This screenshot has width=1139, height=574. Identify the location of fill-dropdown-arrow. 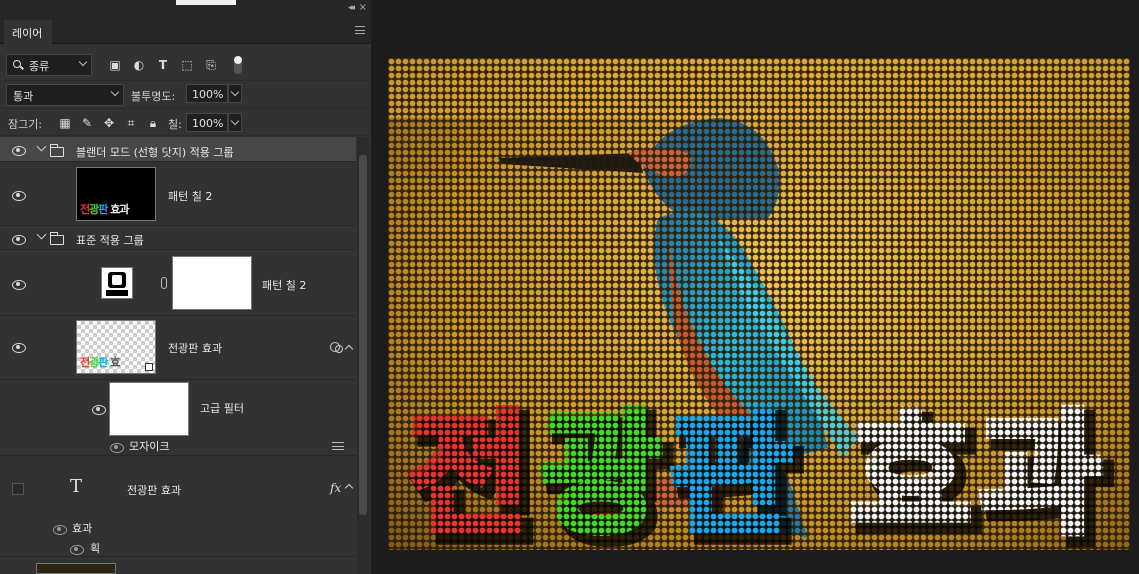
(235, 122).